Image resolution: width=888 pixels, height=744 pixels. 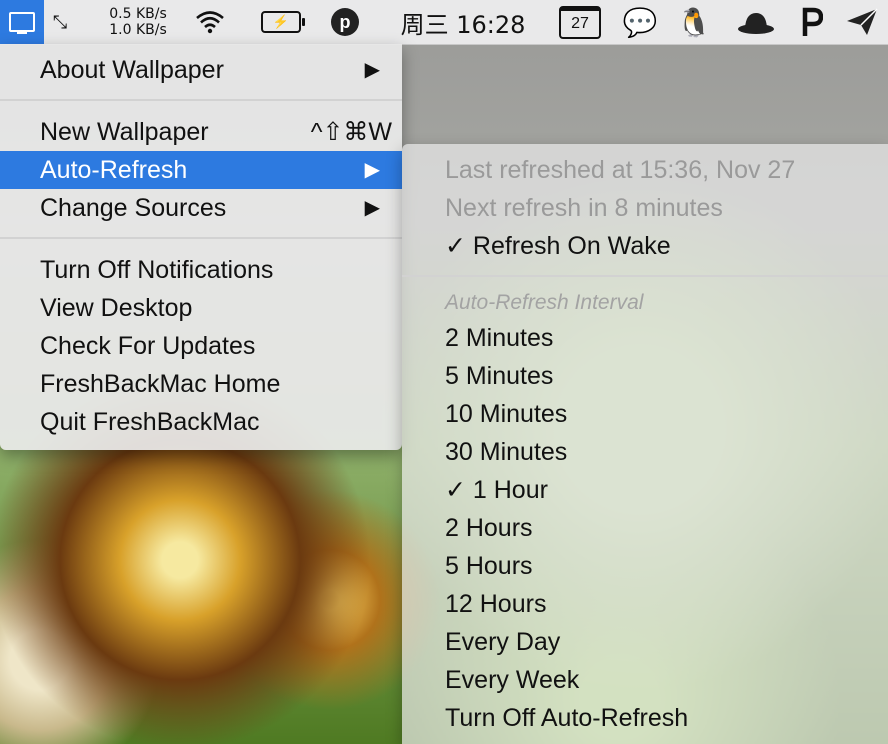 I want to click on interval-item-turn-off: Turn Off Auto-Refresh, so click(x=645, y=718).